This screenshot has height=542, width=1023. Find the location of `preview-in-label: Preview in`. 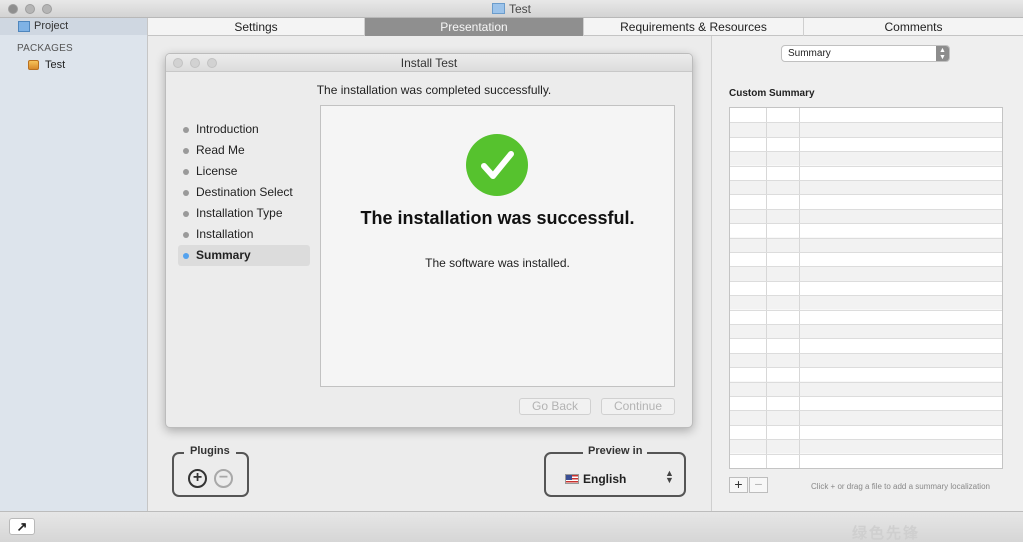

preview-in-label: Preview in is located at coordinates (615, 451).